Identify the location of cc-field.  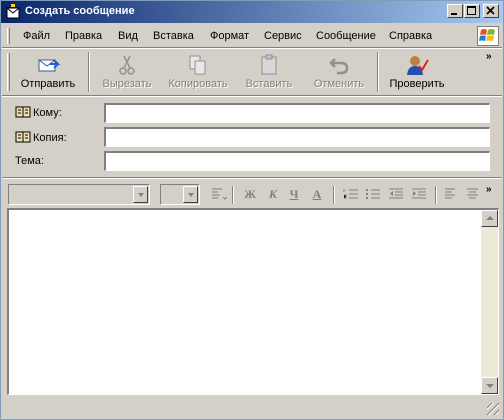
(297, 137).